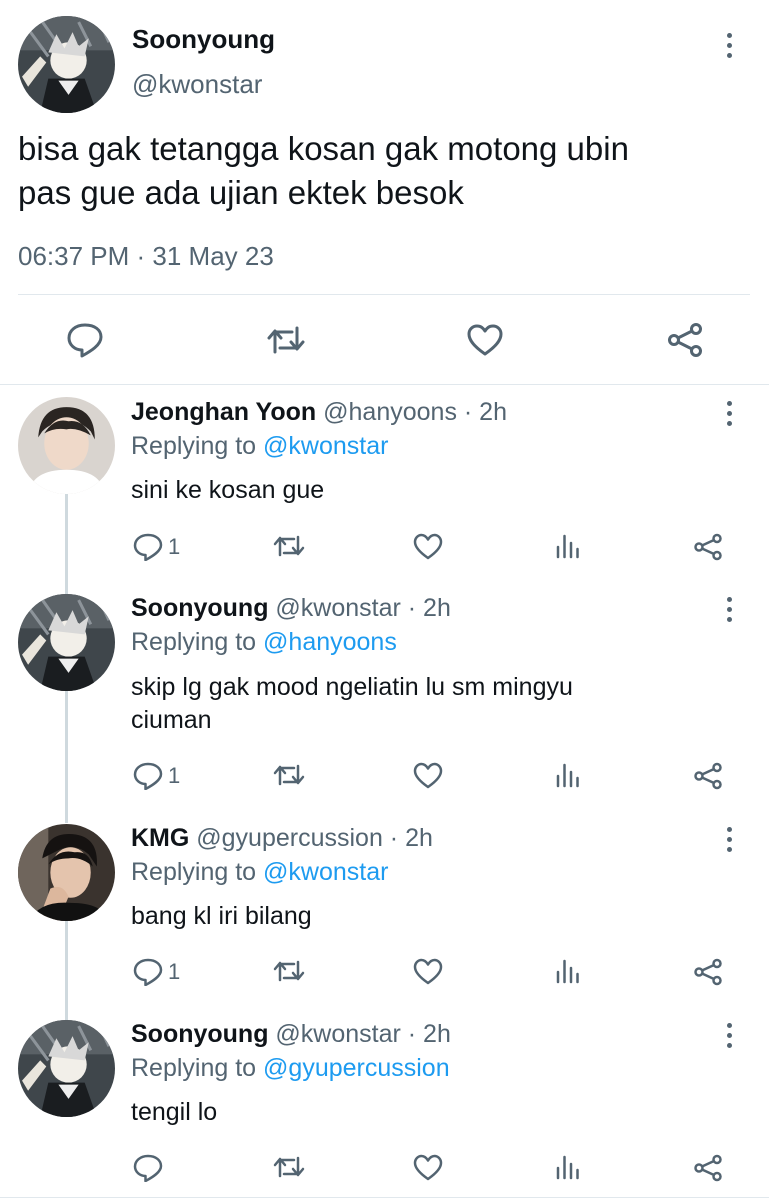 The height and width of the screenshot is (1200, 769). I want to click on reply-header: Jeonghan Yoon @hanyoons · 2h, so click(319, 412).